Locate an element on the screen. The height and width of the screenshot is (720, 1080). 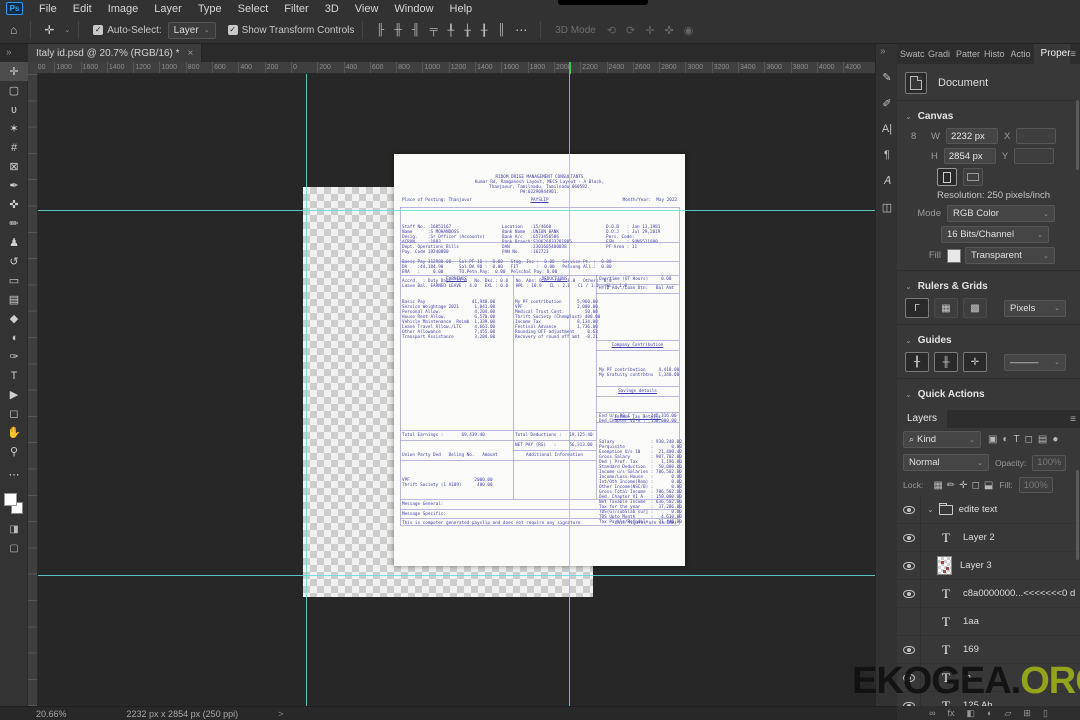
filter-smart-objects-icon: ▤ is located at coordinates (1042, 439).